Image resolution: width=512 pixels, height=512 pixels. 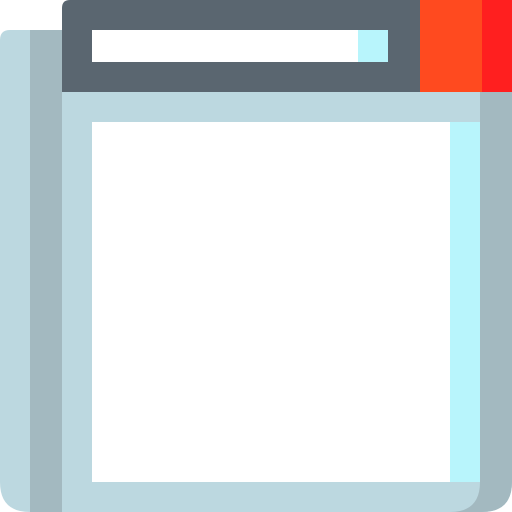 I want to click on content-area-shadow, so click(x=465, y=302).